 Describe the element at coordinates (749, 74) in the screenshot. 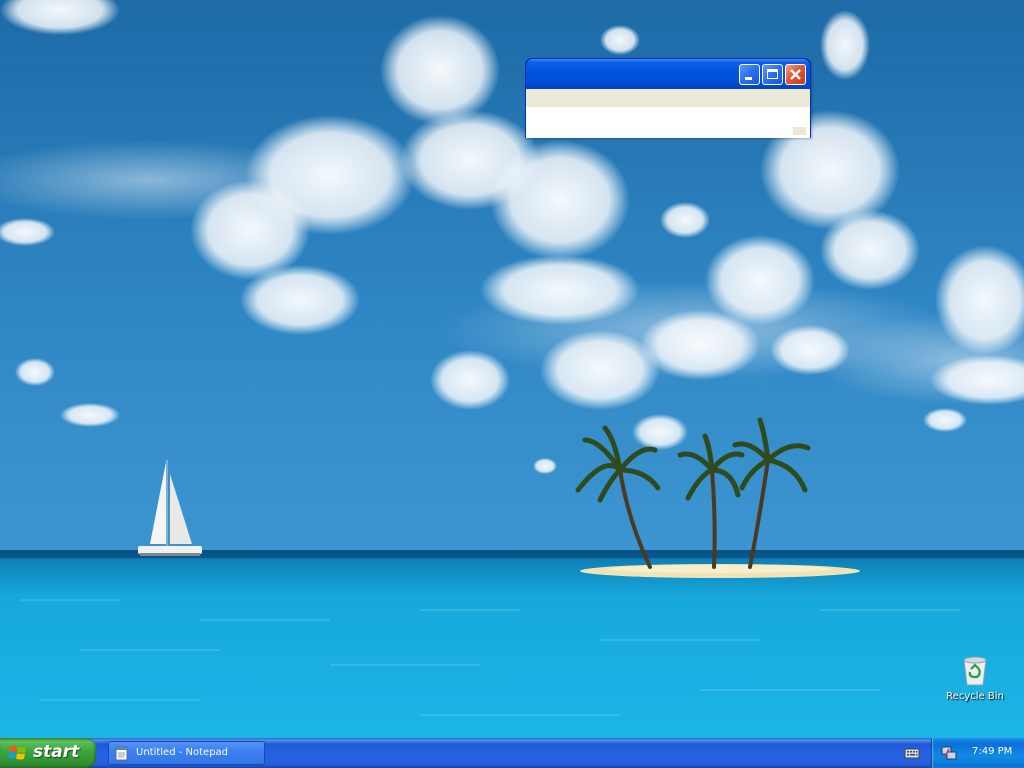

I see `minimize-button` at that location.